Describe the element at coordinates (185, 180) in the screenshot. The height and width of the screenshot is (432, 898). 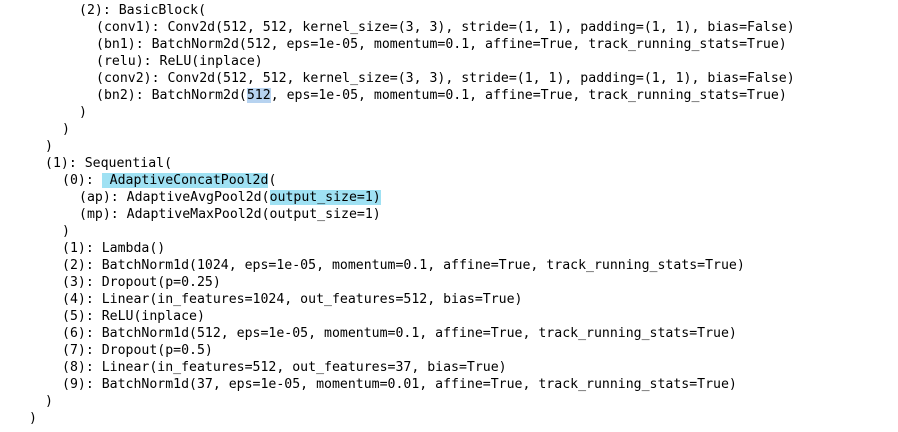
I see `search-match-highlight: AdaptiveConcatPool2d` at that location.